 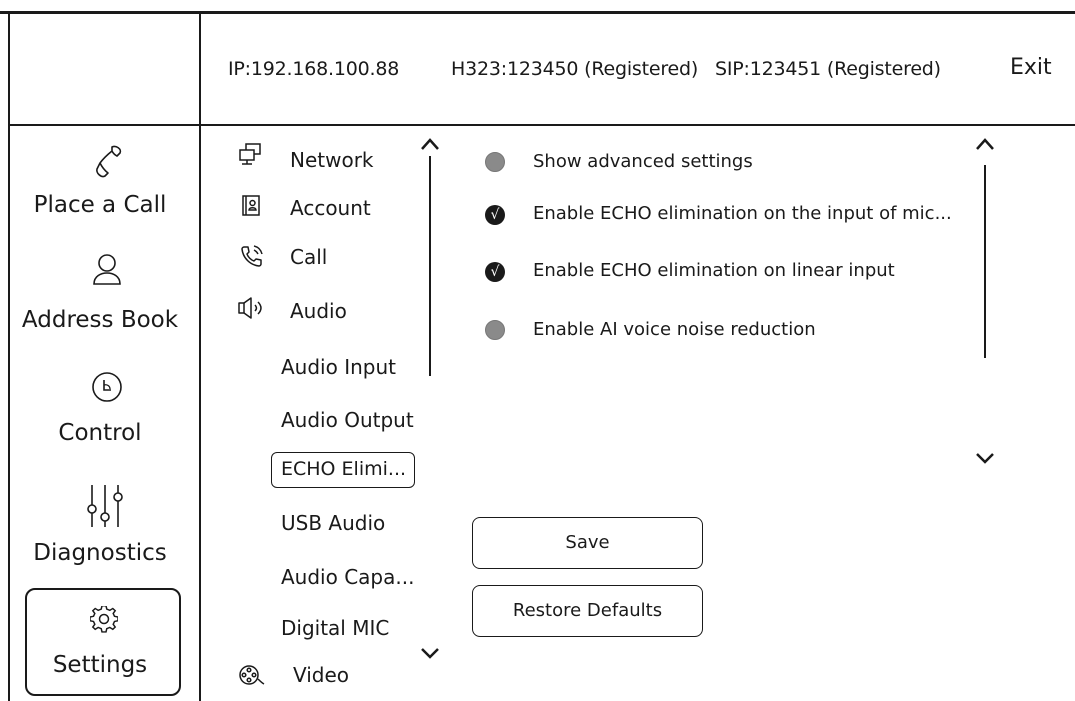 What do you see at coordinates (335, 628) in the screenshot?
I see `submenu-item-digital-mic: Digital MIC` at bounding box center [335, 628].